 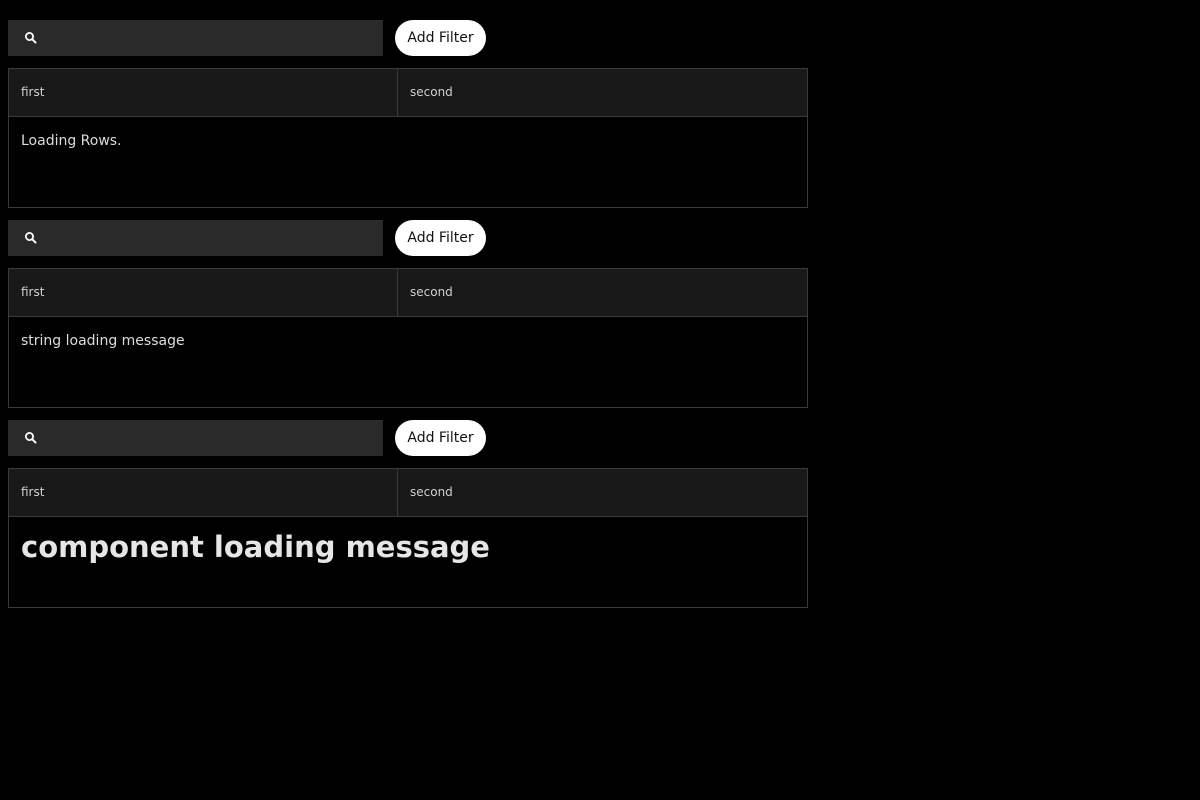 I want to click on data-table: first second component loading message, so click(x=408, y=538).